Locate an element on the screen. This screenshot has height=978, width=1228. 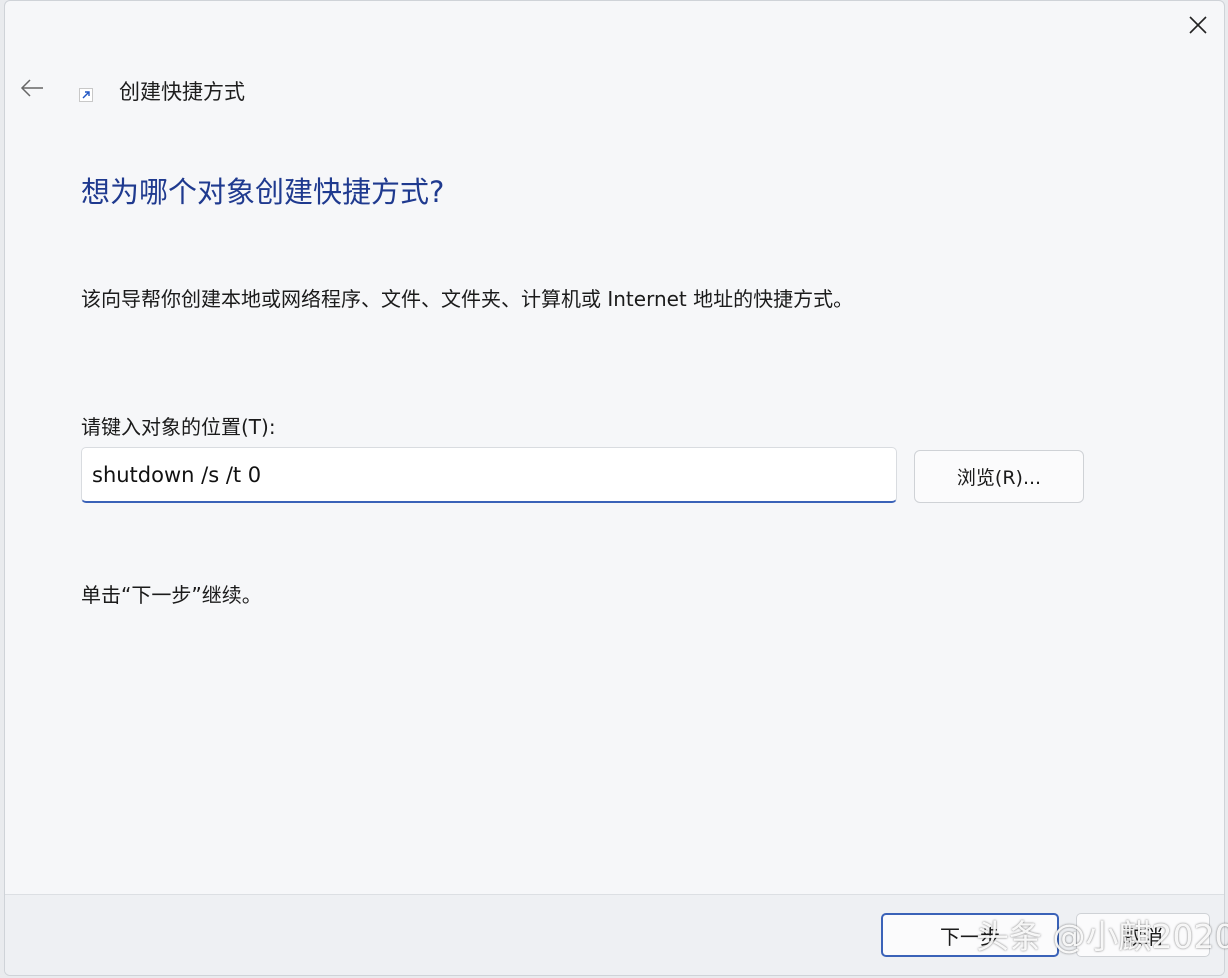
shortcut-arrow-icon is located at coordinates (86, 94).